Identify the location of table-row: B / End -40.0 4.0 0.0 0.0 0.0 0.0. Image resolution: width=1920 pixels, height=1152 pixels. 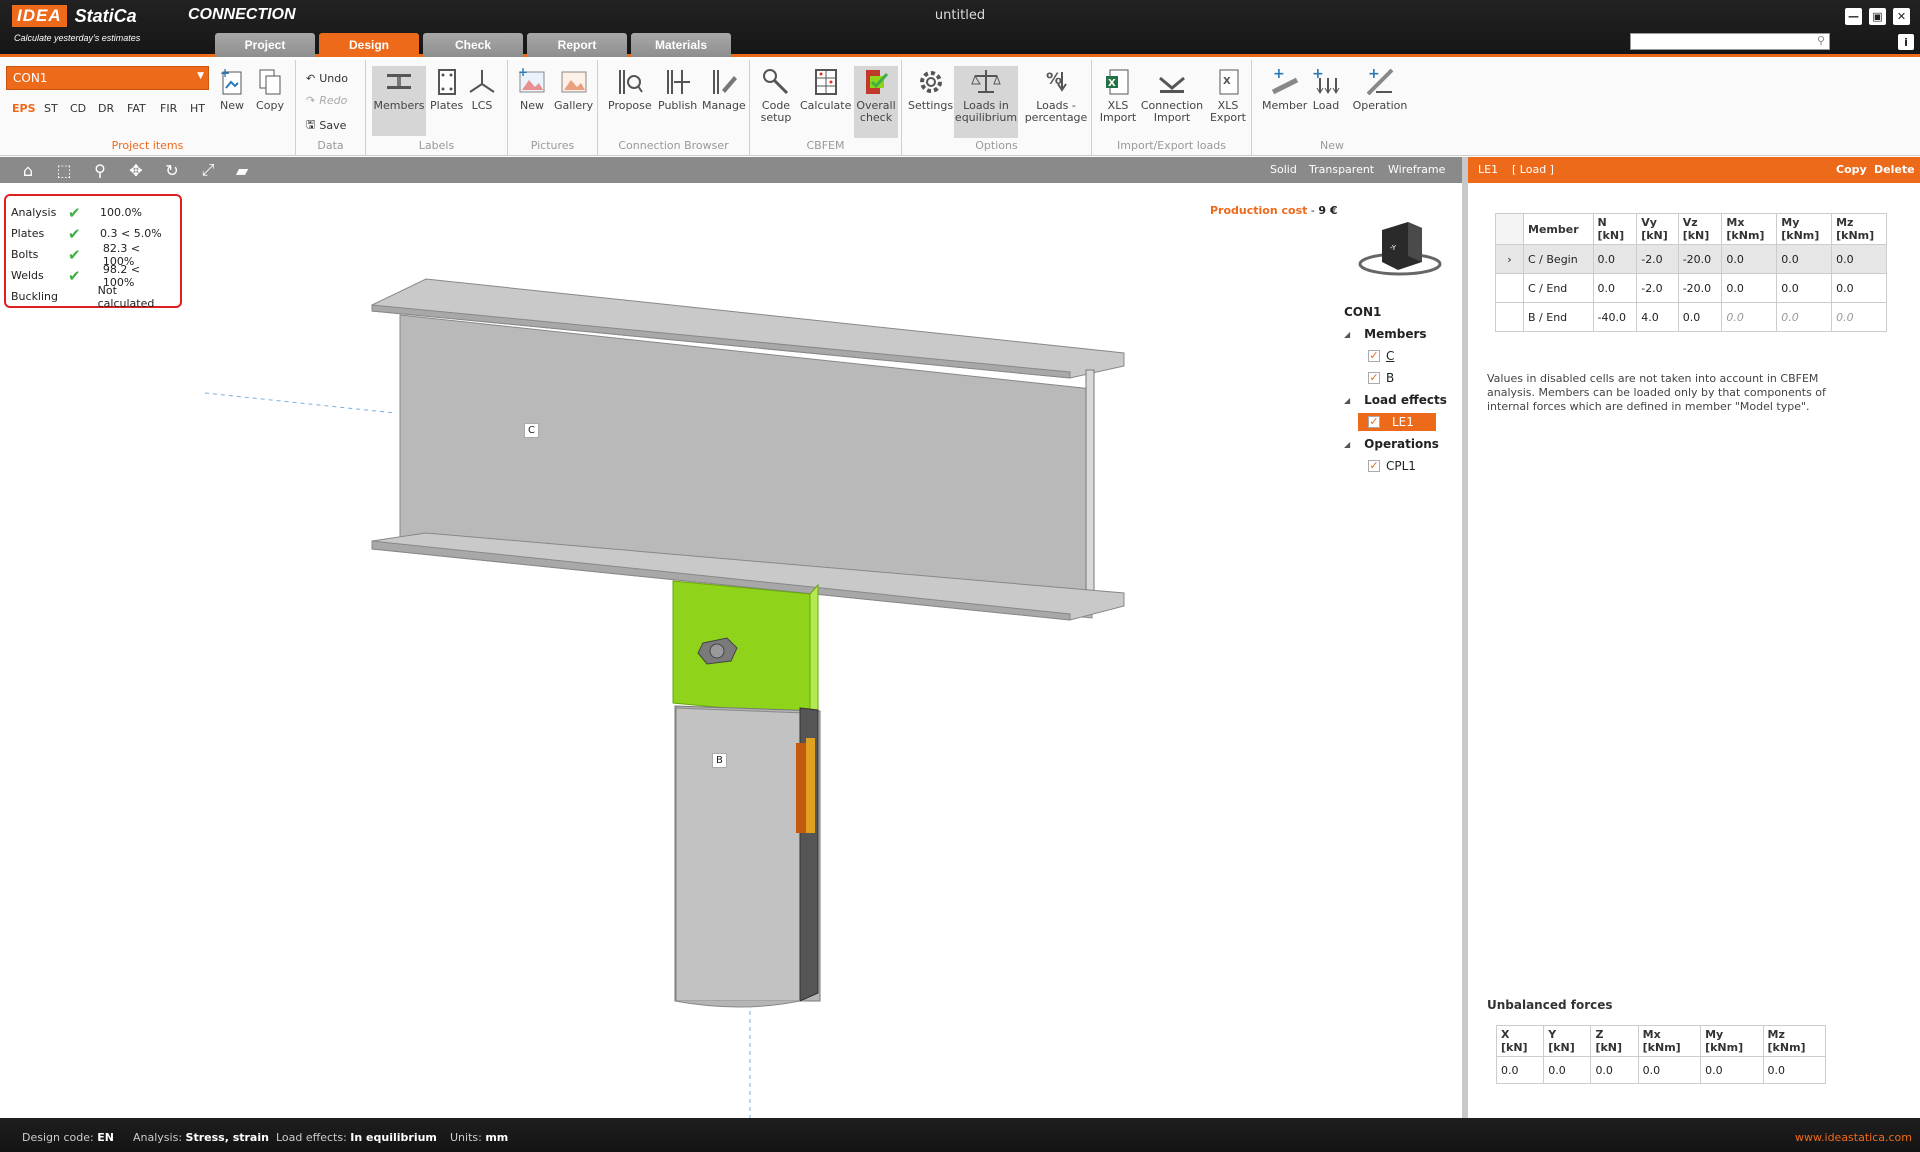
(1691, 317).